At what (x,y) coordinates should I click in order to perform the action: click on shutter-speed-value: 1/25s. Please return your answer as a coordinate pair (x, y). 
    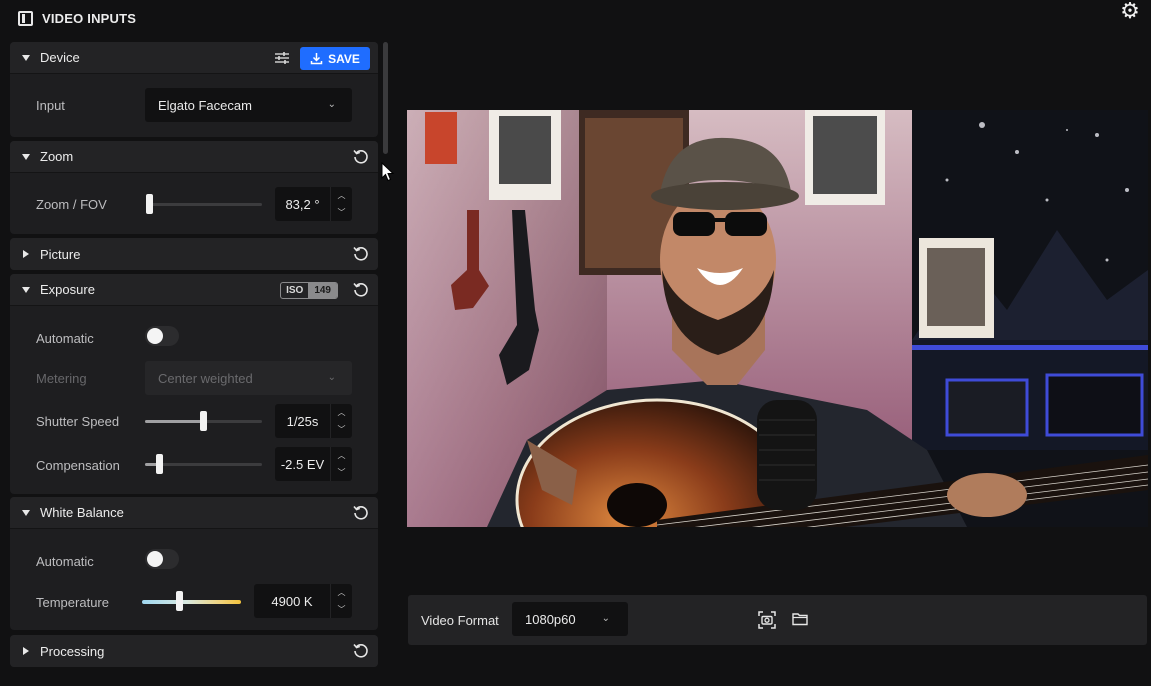
    Looking at the image, I should click on (302, 421).